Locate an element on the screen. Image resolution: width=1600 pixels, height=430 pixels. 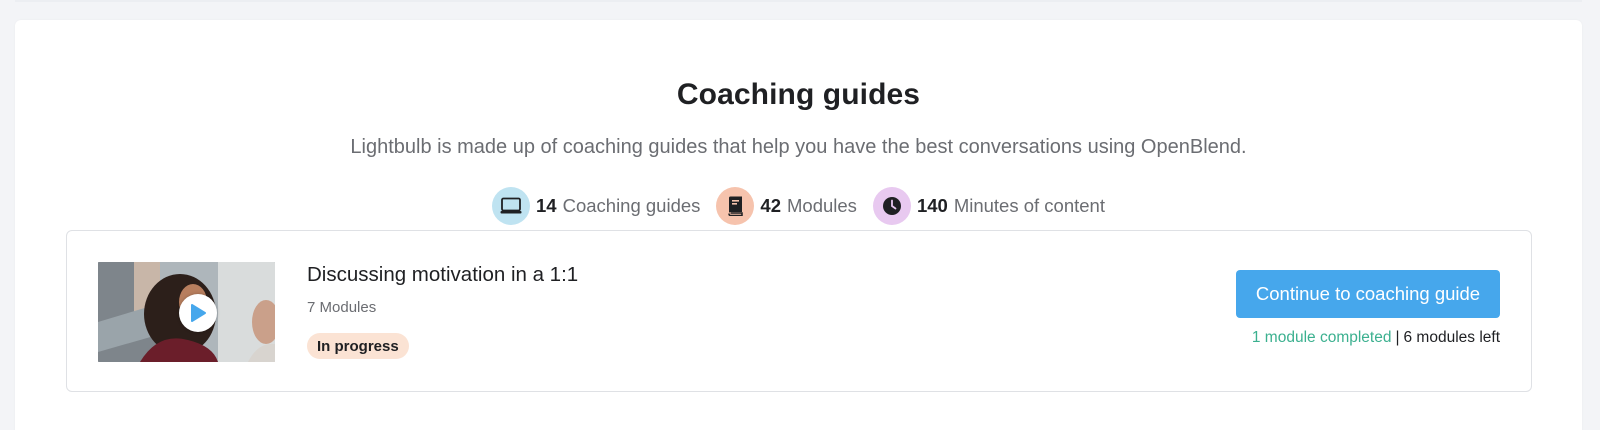
stat-label: Modules is located at coordinates (822, 205).